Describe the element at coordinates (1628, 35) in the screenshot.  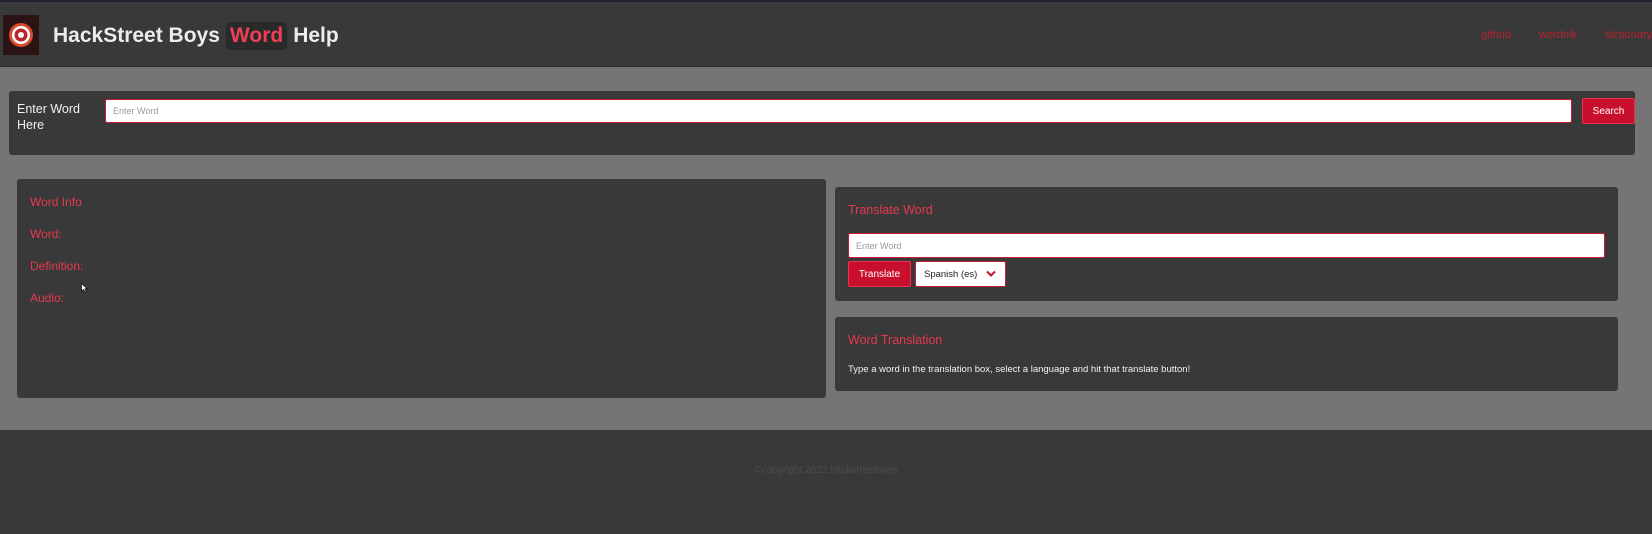
I see `nav-link-dictionary: dictionary` at that location.